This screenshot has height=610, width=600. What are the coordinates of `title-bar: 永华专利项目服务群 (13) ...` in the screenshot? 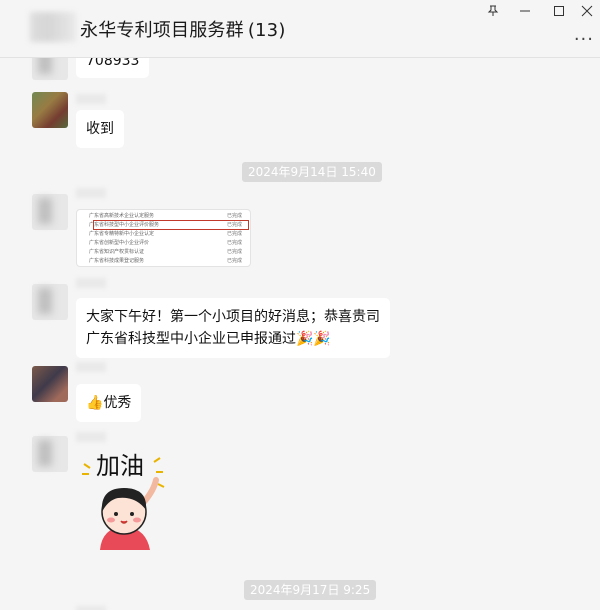 It's located at (300, 29).